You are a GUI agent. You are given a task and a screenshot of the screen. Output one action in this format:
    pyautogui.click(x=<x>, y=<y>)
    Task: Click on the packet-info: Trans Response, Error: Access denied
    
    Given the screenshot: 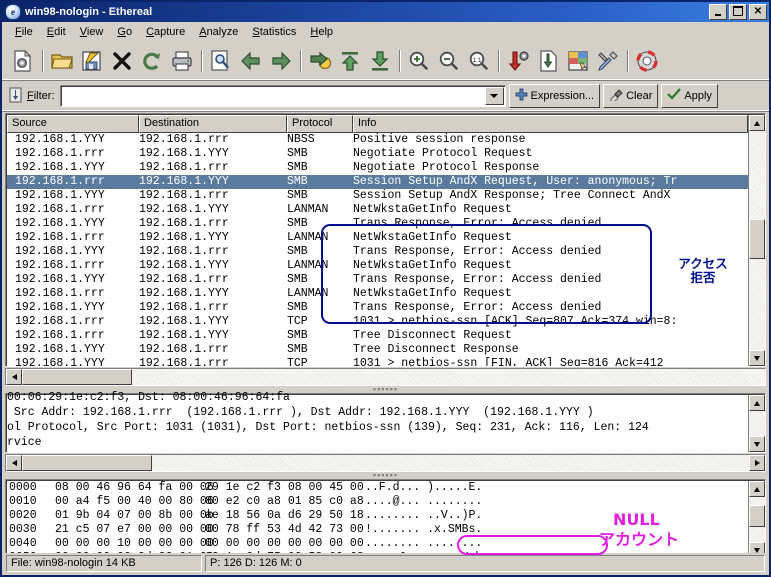 What is the action you would take?
    pyautogui.click(x=477, y=279)
    